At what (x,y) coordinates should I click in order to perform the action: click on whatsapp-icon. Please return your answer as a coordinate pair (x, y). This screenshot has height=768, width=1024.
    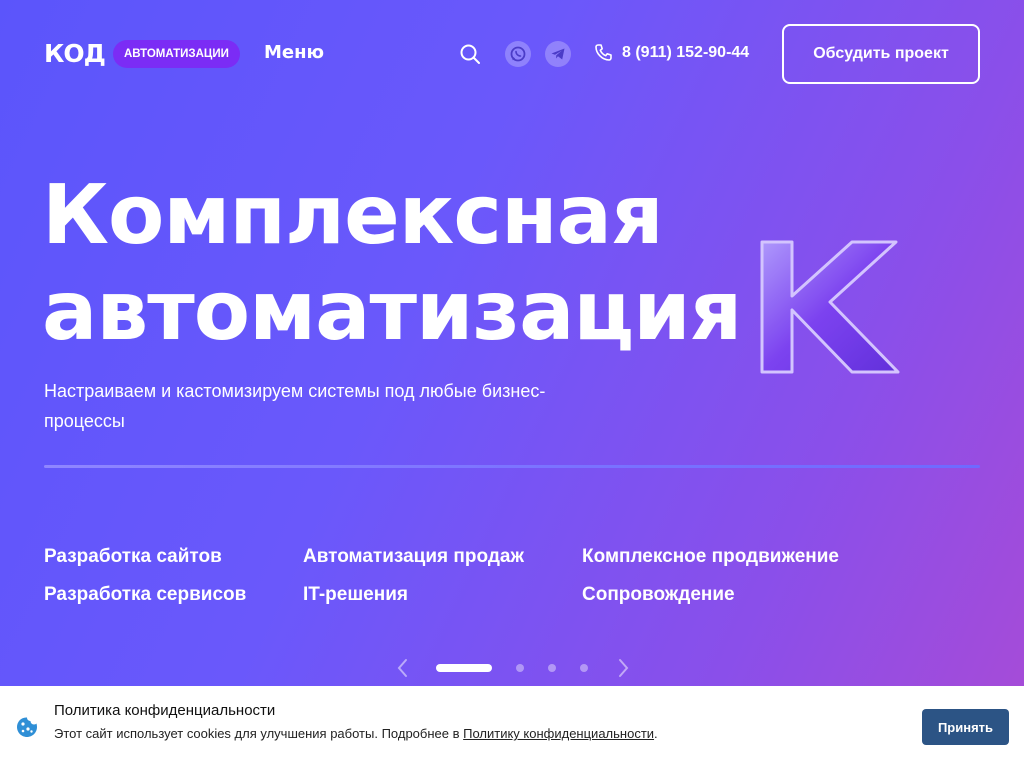
    Looking at the image, I should click on (518, 54).